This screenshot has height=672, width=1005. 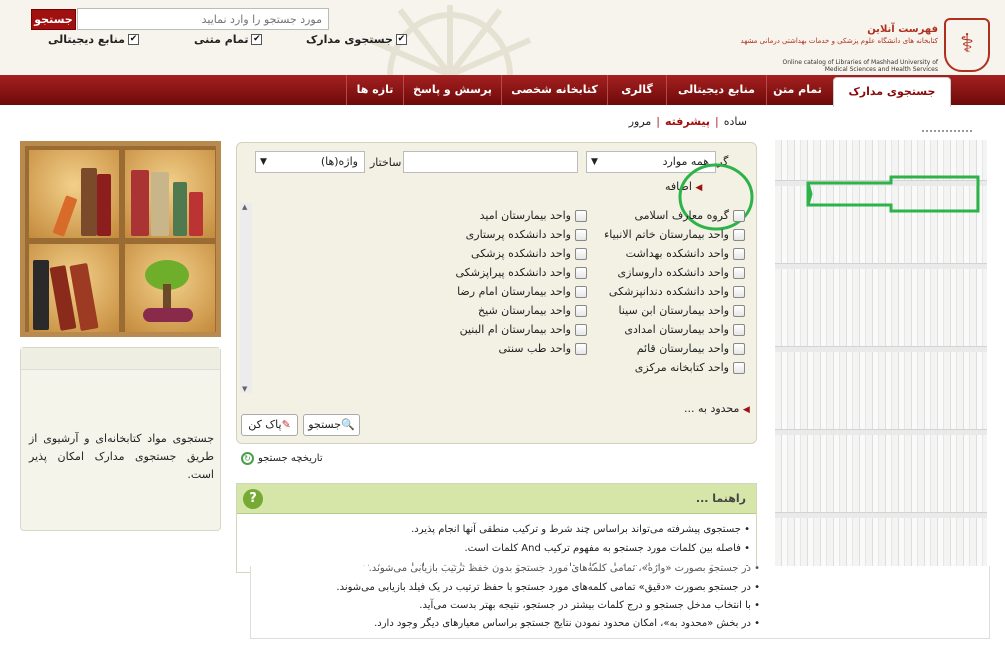 I want to click on unit-option-checkbox: واحد بیمارستان ام البنین, so click(x=523, y=329).